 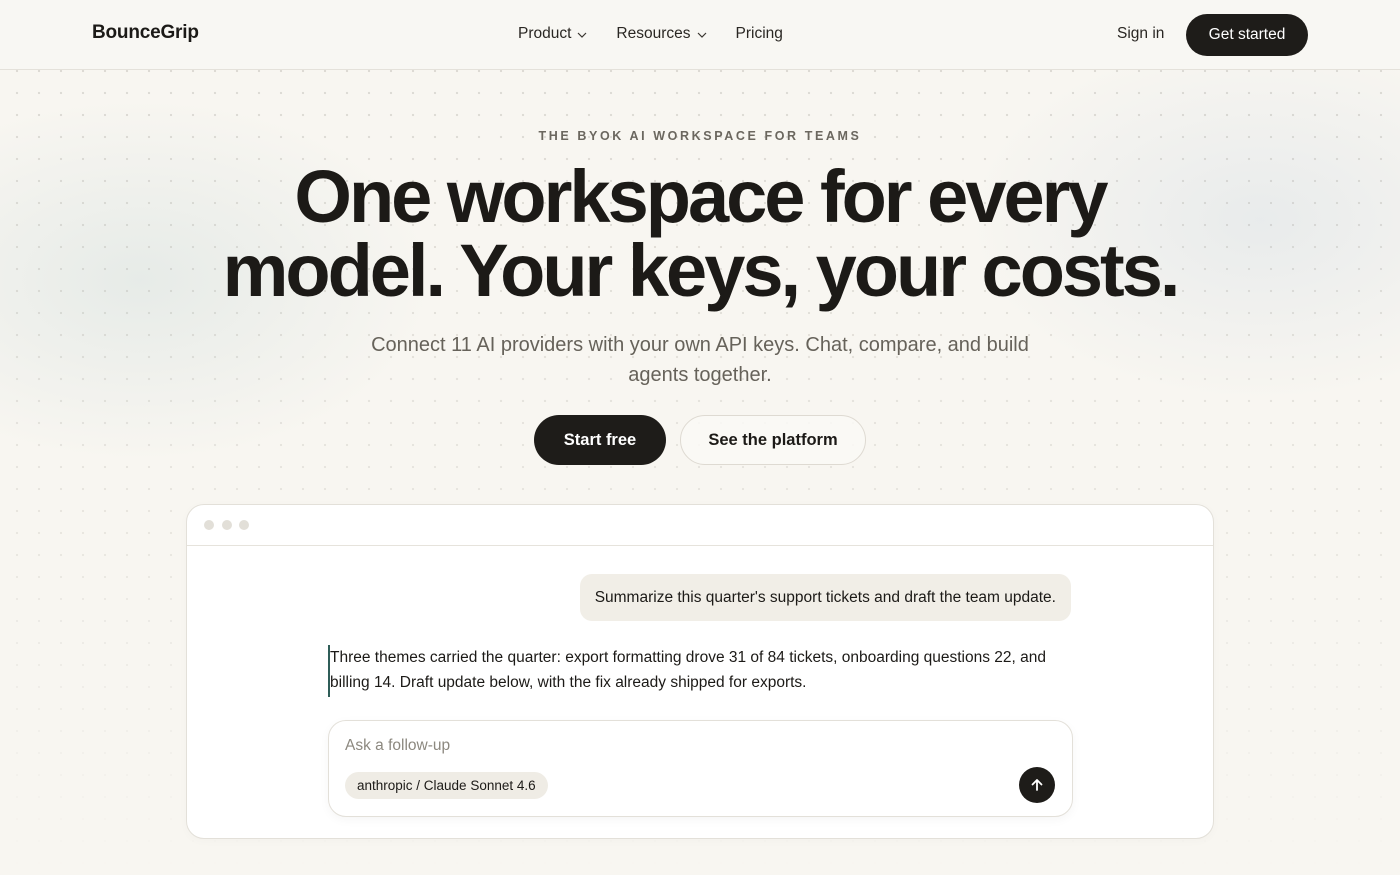 What do you see at coordinates (700, 525) in the screenshot?
I see `window-title-bar` at bounding box center [700, 525].